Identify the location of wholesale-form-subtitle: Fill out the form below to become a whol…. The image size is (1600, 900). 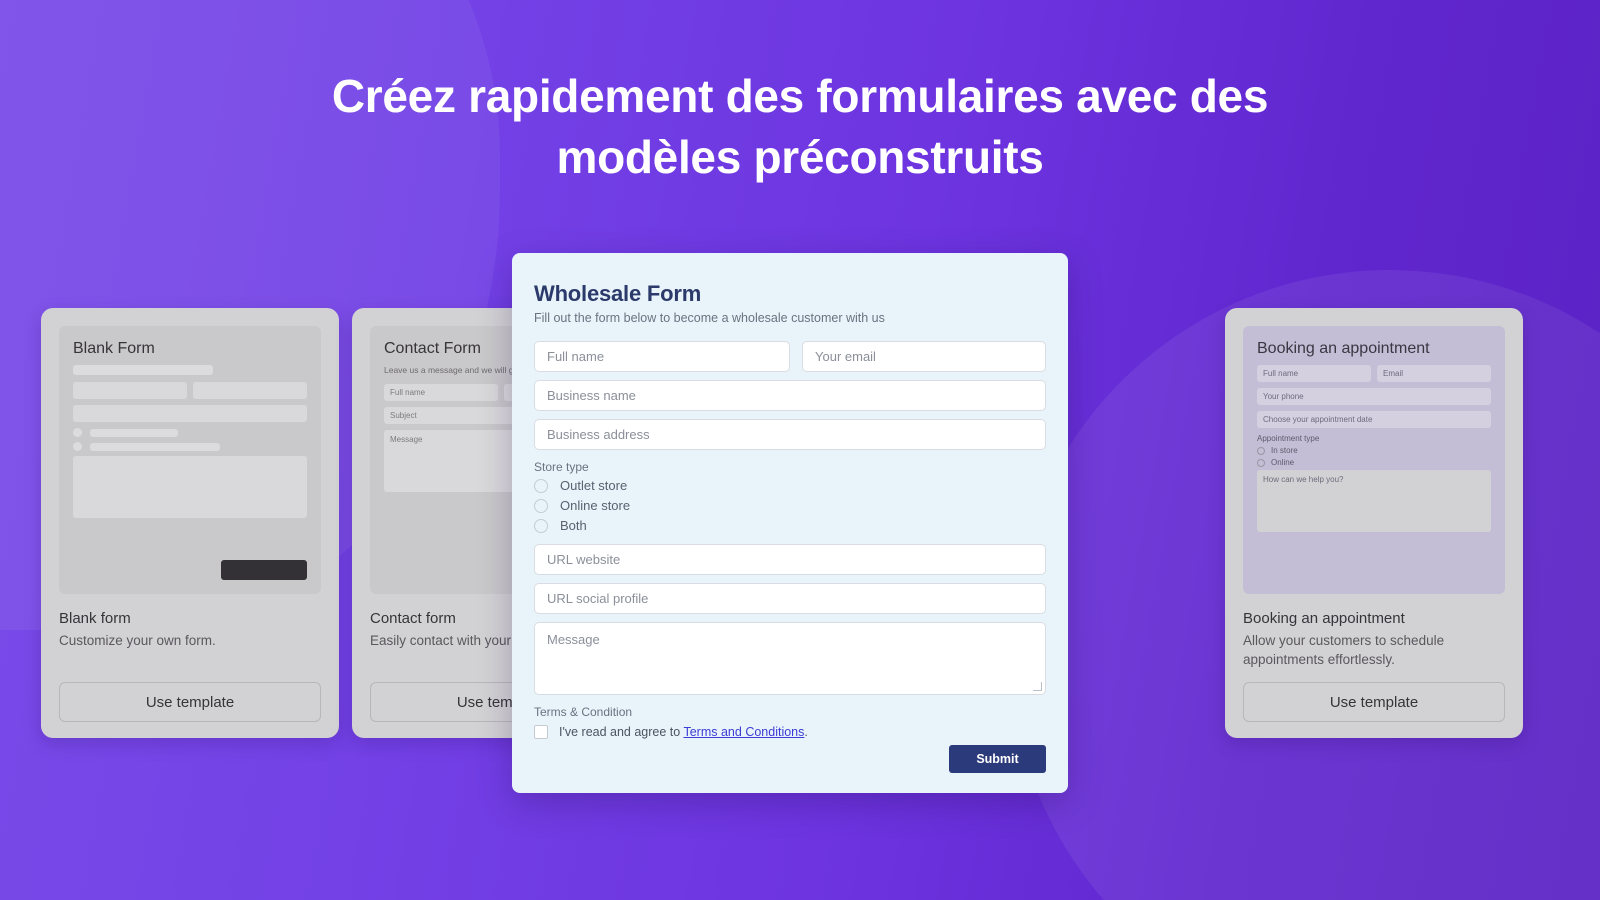
(709, 318).